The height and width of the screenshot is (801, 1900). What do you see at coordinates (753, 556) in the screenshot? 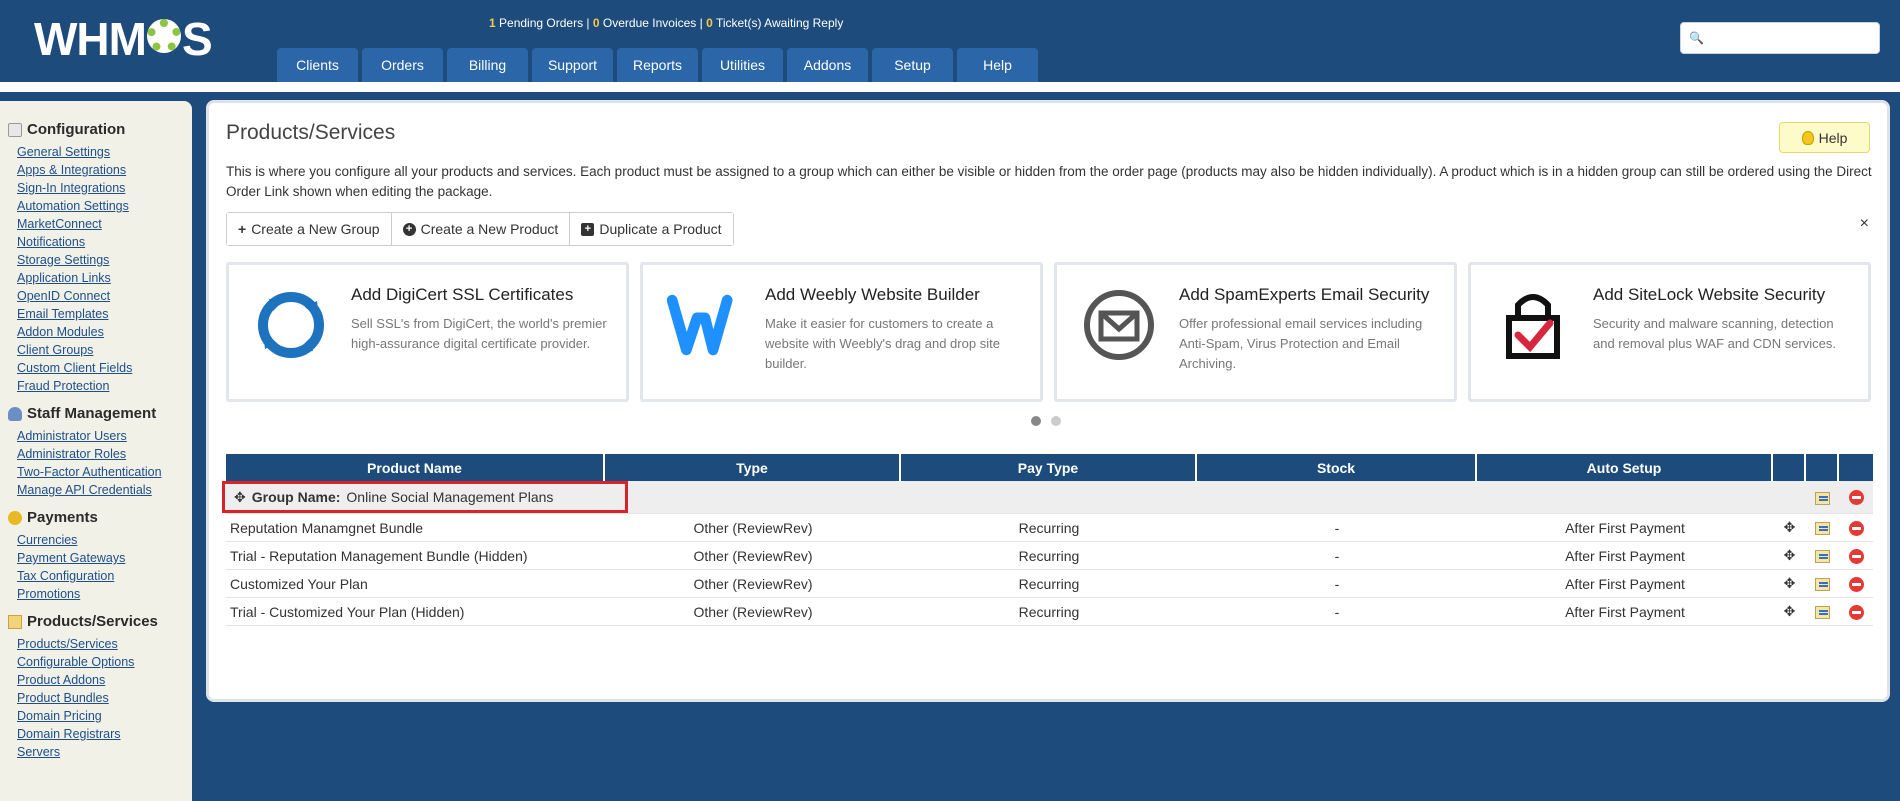
I see `product-type-cell: Other (ReviewRev)` at bounding box center [753, 556].